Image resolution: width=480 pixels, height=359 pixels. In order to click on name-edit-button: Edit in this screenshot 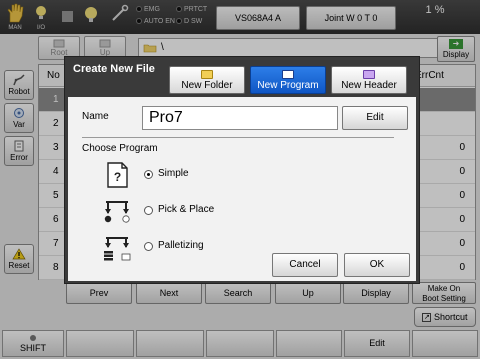, I will do `click(375, 118)`.